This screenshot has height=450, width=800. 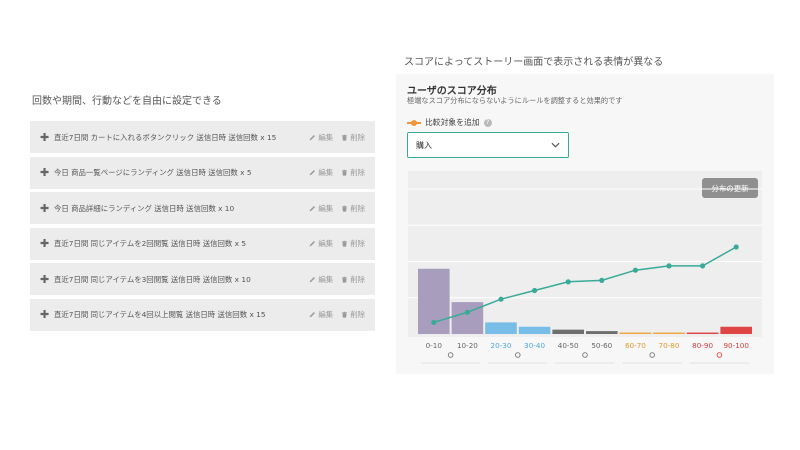 What do you see at coordinates (414, 123) in the screenshot?
I see `line-marker-icon` at bounding box center [414, 123].